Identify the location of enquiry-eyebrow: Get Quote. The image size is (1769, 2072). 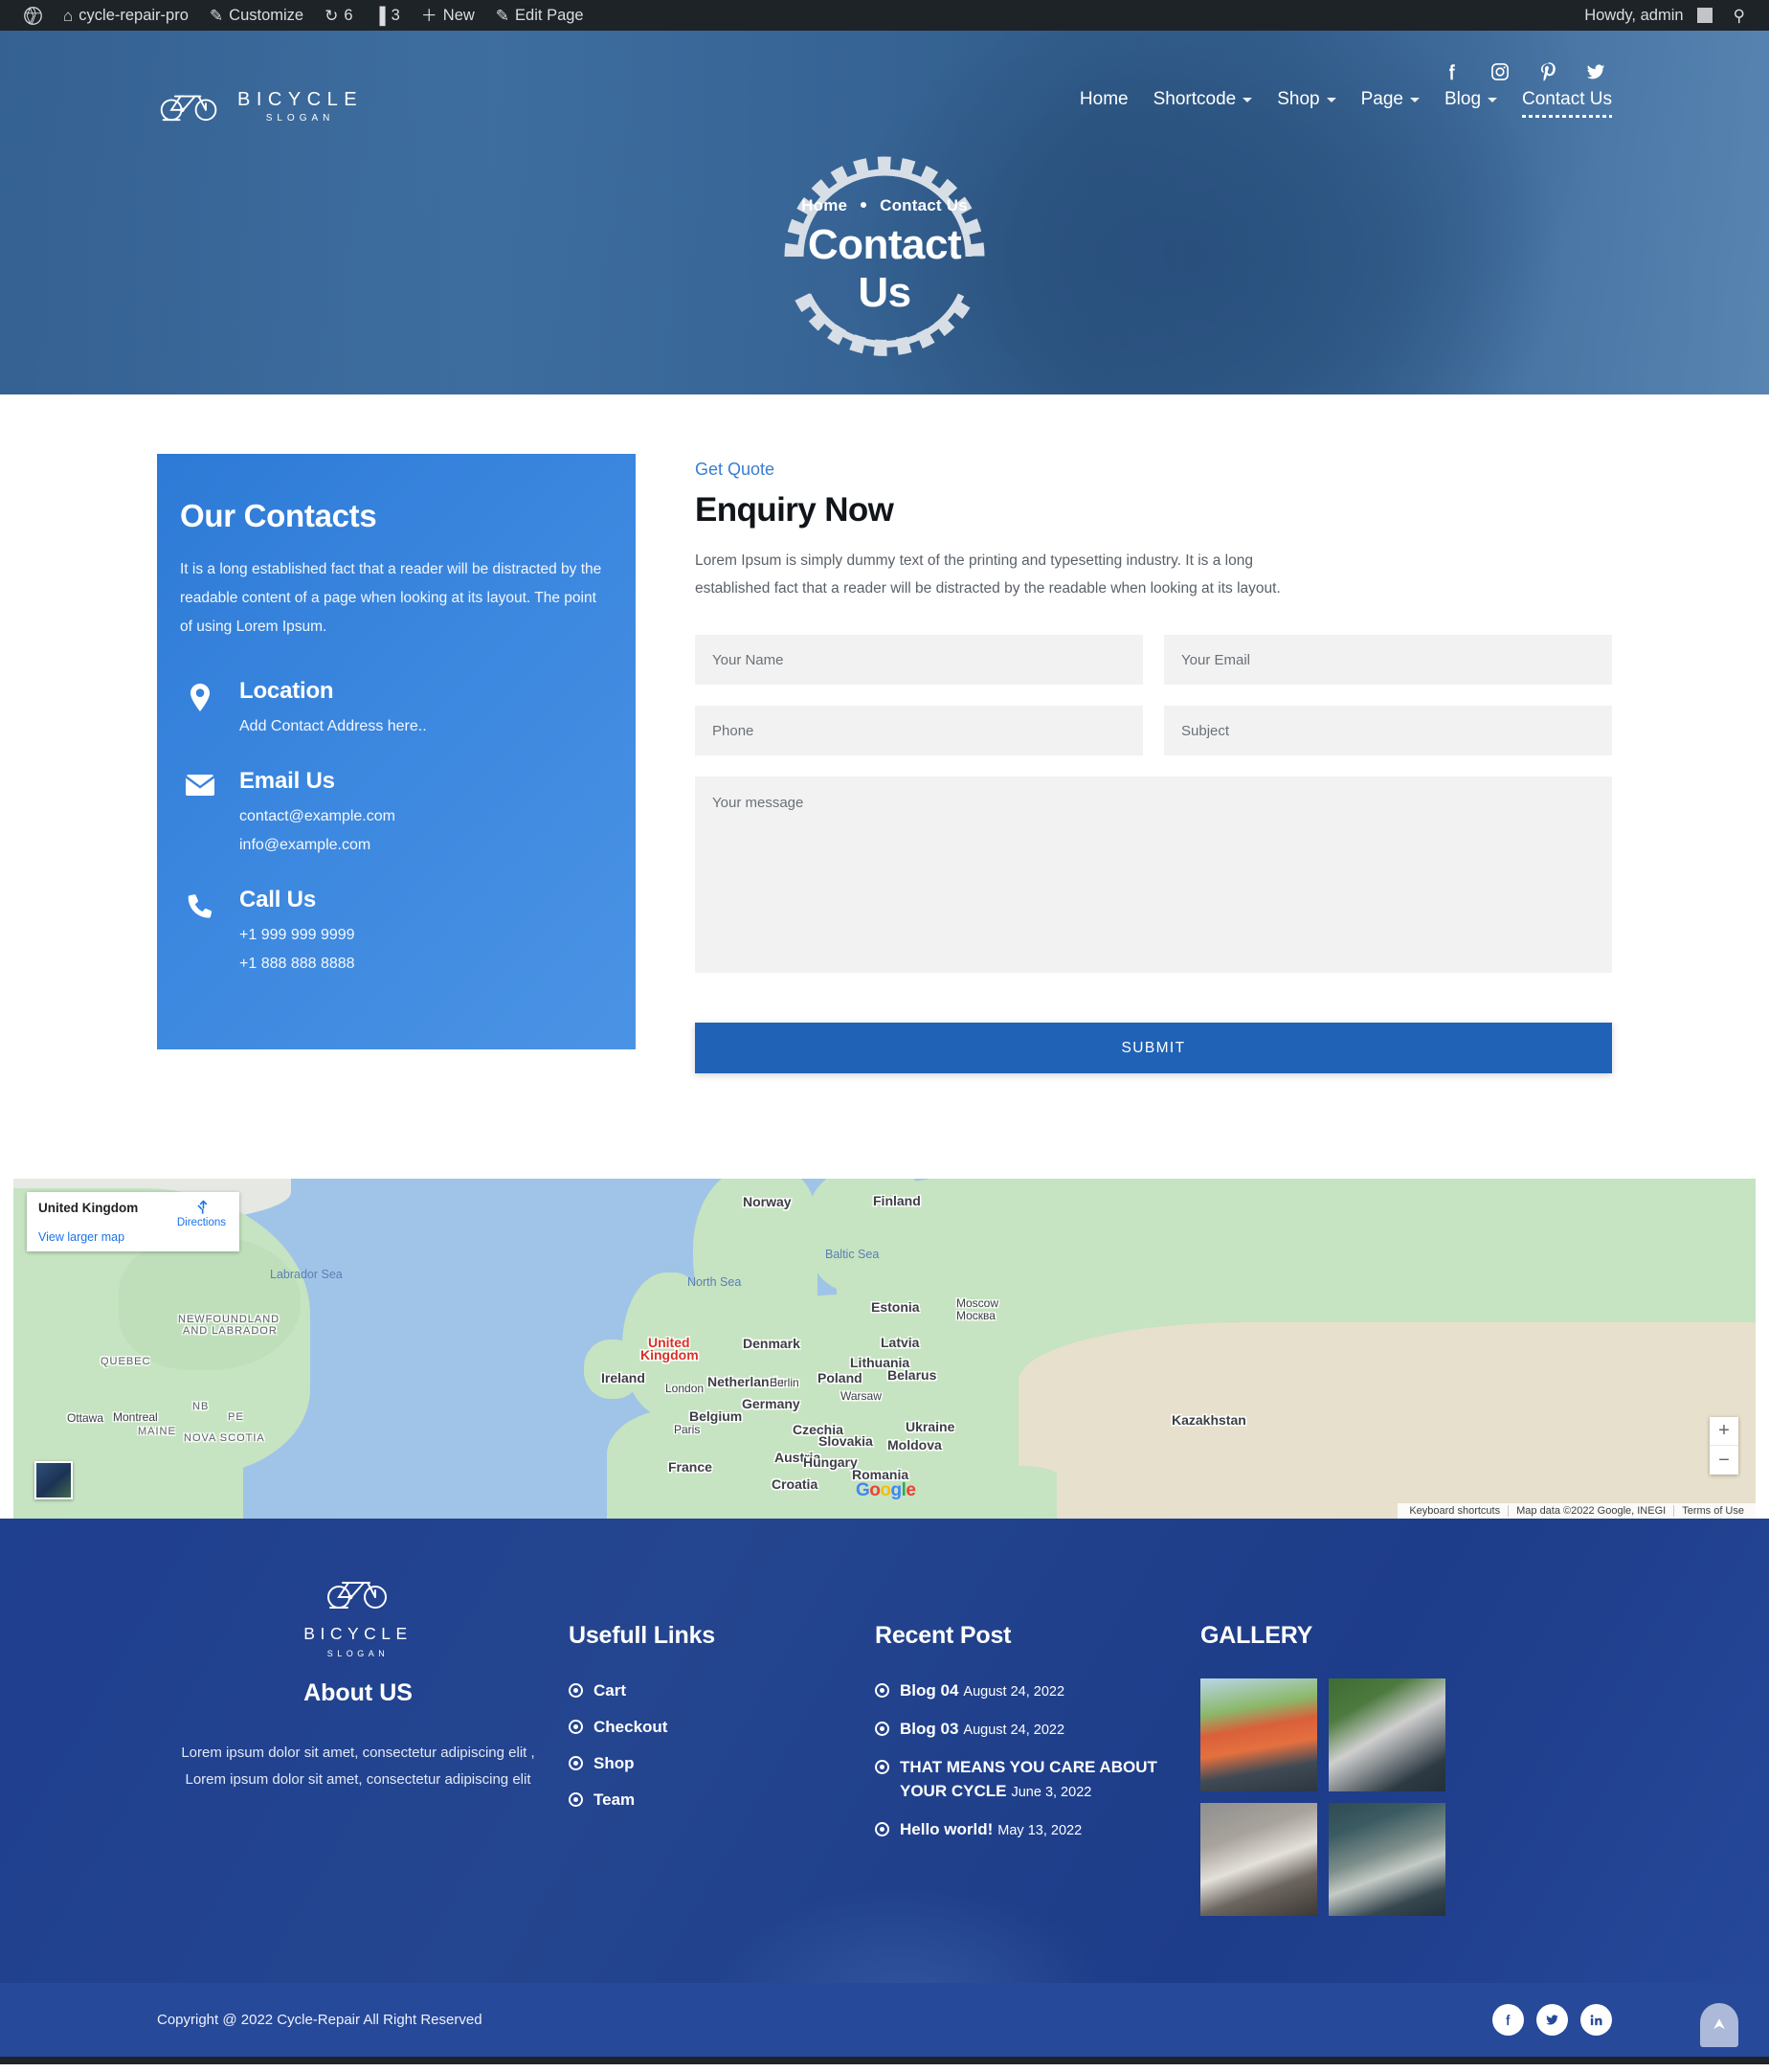
(735, 469).